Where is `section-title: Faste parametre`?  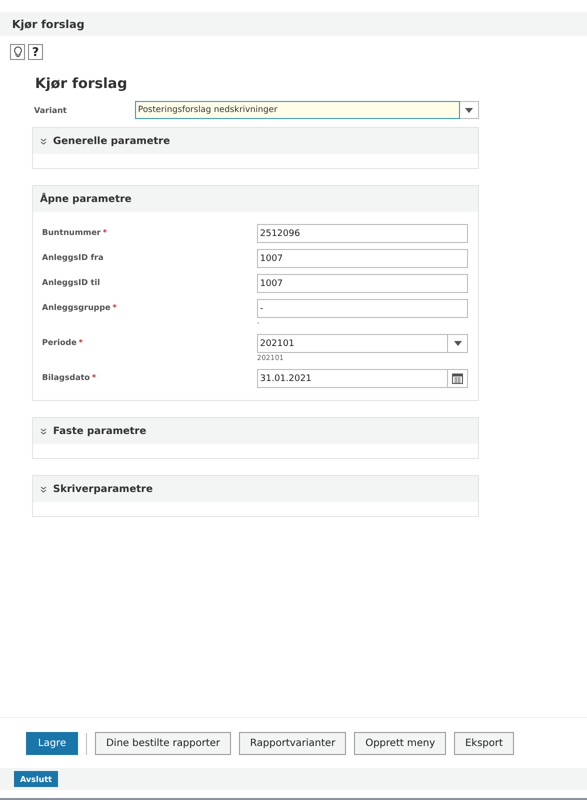
section-title: Faste parametre is located at coordinates (99, 431).